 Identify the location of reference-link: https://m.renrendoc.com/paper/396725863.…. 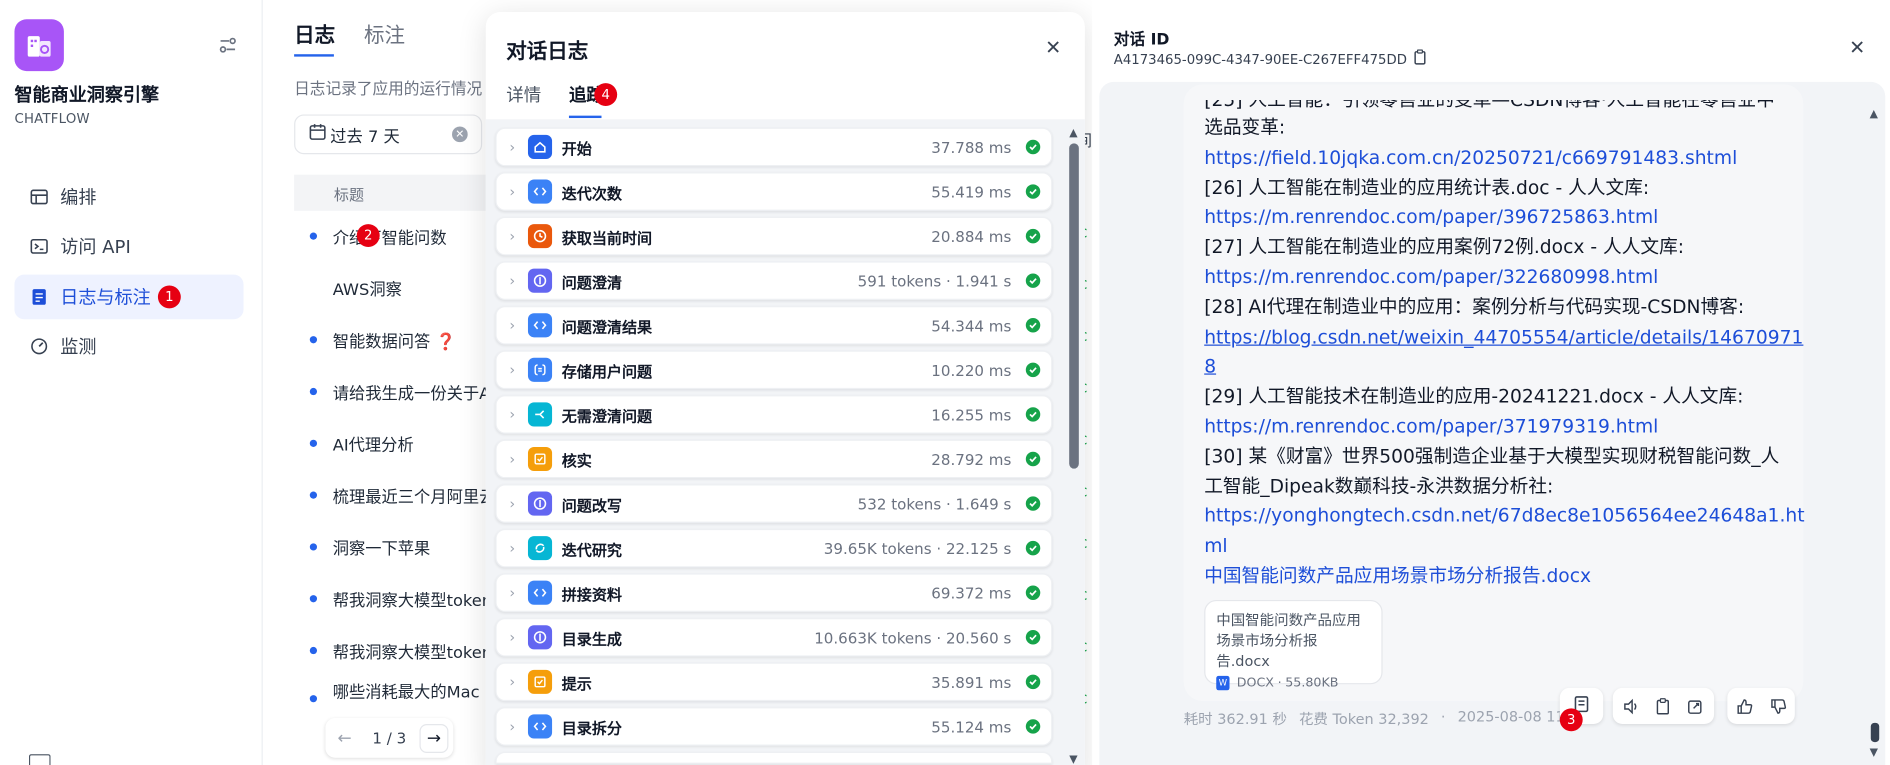
(1499, 218).